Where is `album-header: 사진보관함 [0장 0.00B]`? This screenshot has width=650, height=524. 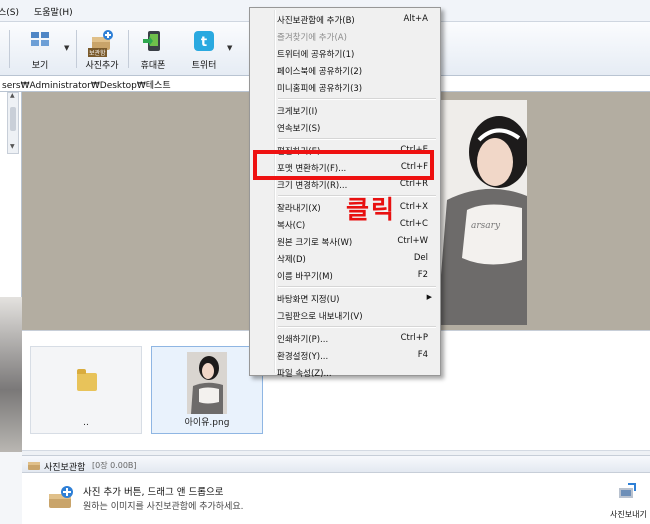 album-header: 사진보관함 [0장 0.00B] is located at coordinates (336, 464).